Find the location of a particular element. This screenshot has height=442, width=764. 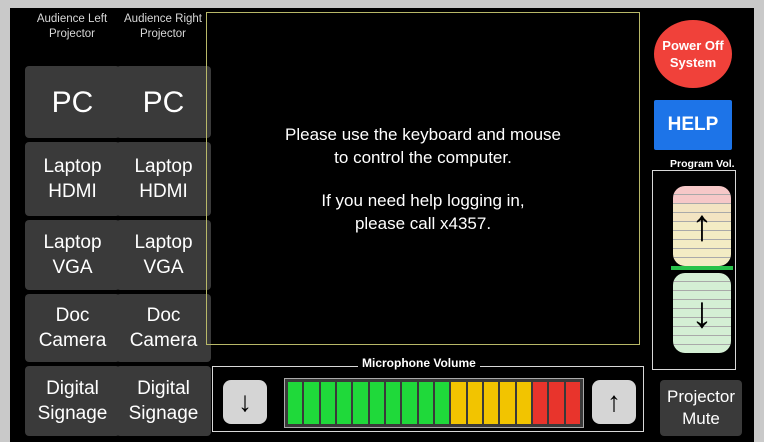

program-volume-up-button: ↑ is located at coordinates (702, 226).